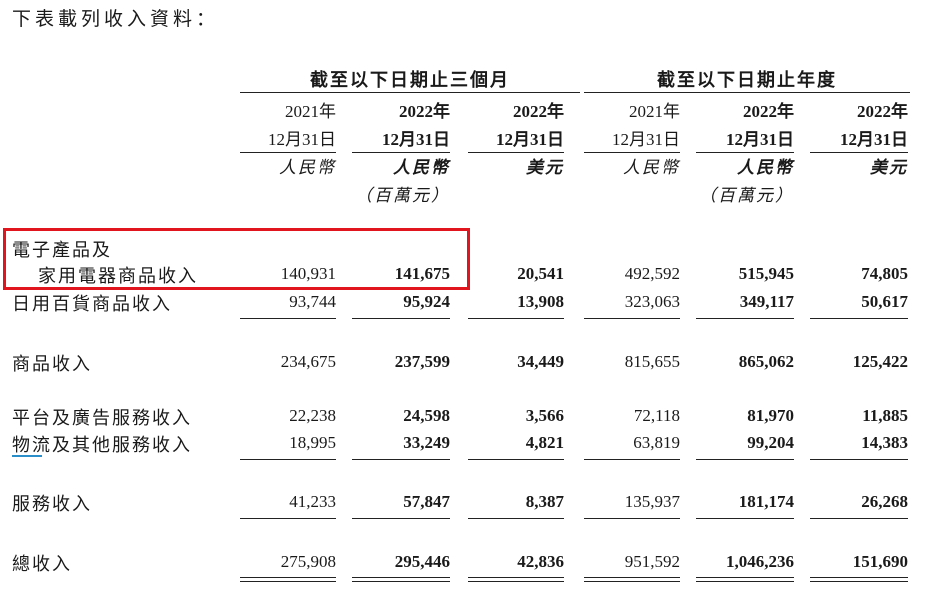  I want to click on group-header-year: 截至以下日期止年度, so click(747, 80).